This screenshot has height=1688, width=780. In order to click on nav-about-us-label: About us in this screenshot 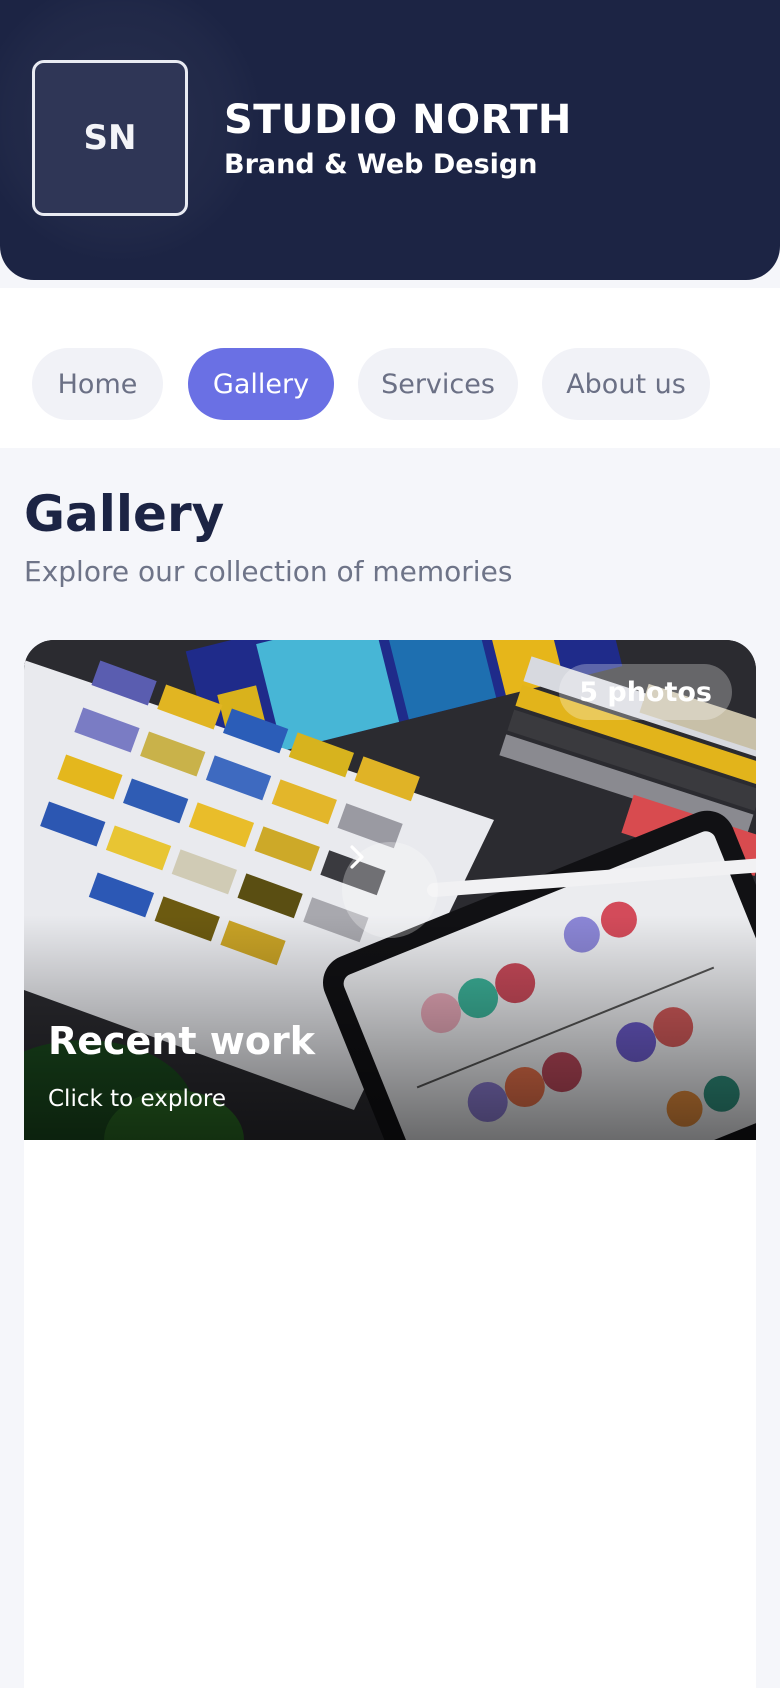, I will do `click(626, 384)`.